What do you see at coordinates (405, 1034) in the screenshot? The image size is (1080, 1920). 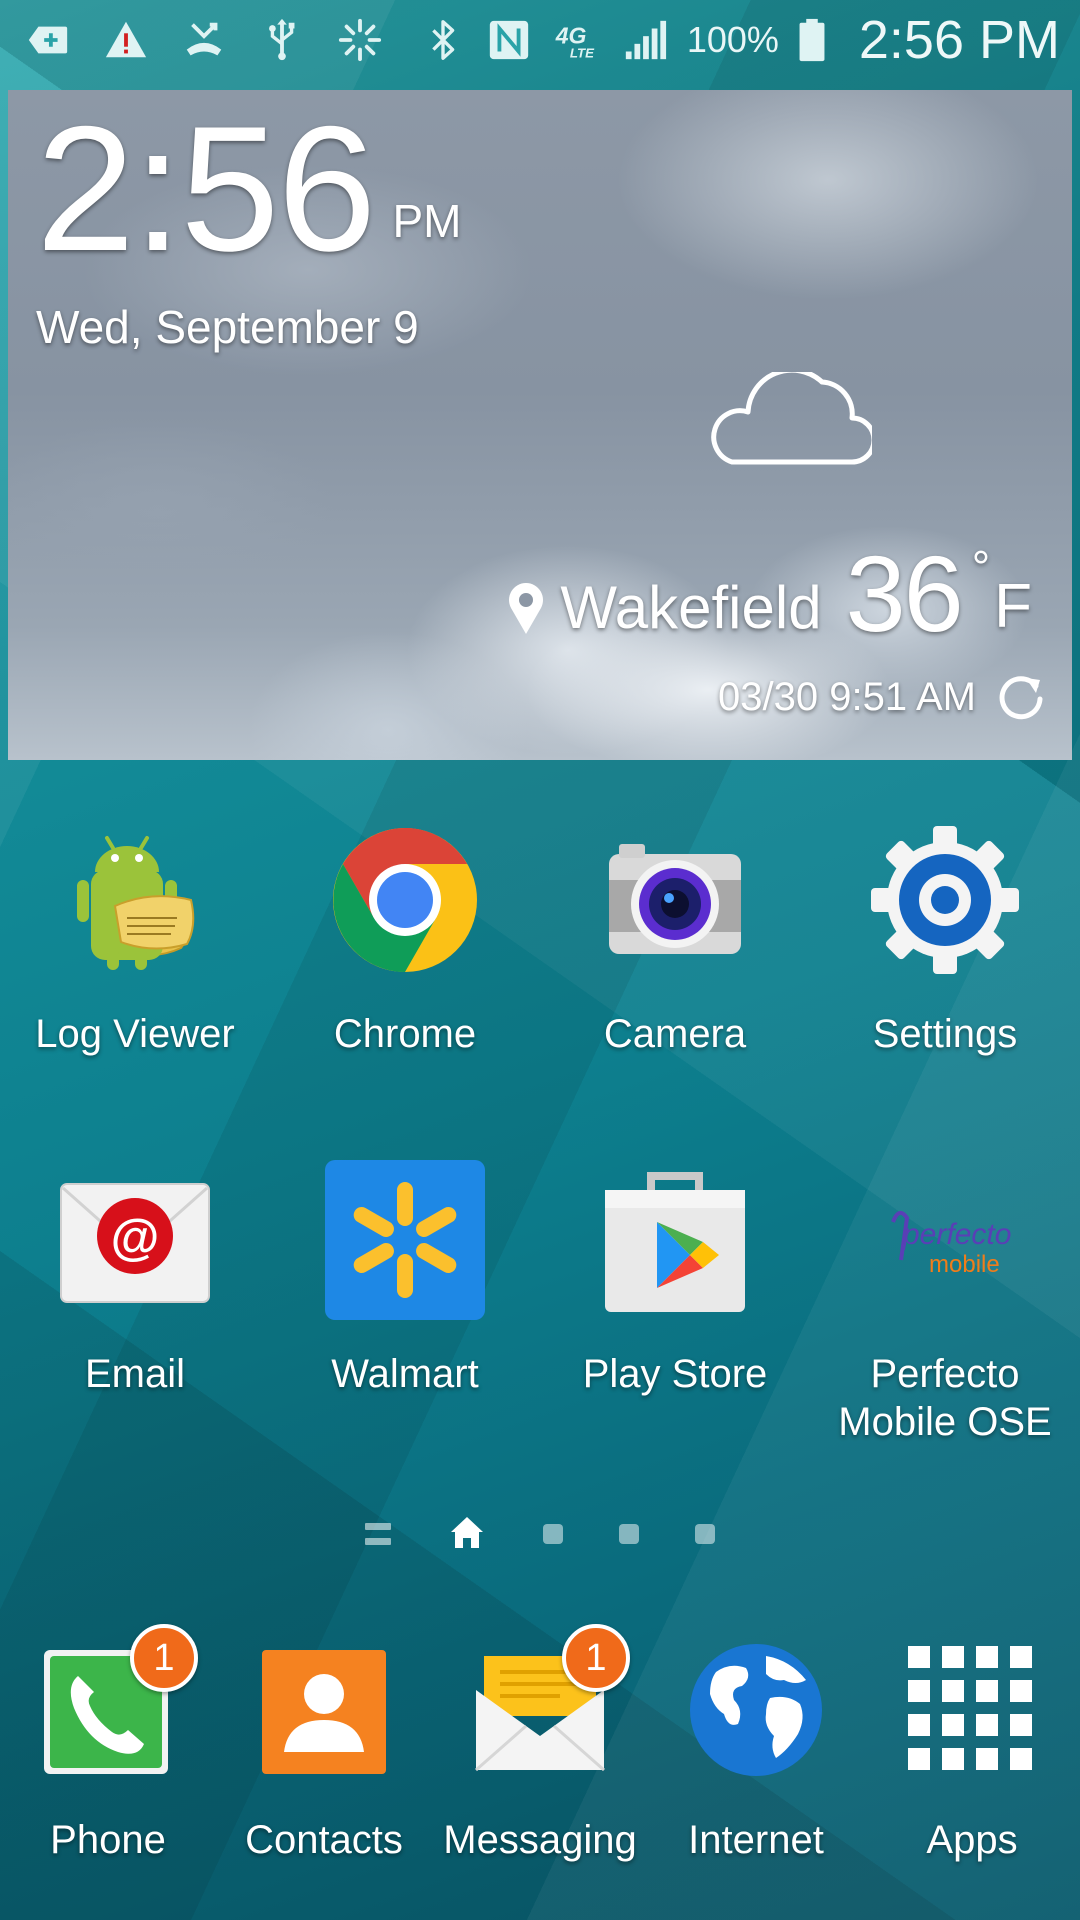 I see `app-label: Chrome` at bounding box center [405, 1034].